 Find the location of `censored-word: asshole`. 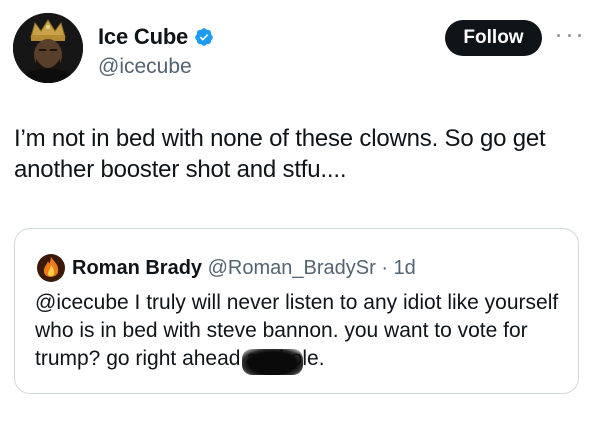

censored-word: asshole is located at coordinates (280, 361).